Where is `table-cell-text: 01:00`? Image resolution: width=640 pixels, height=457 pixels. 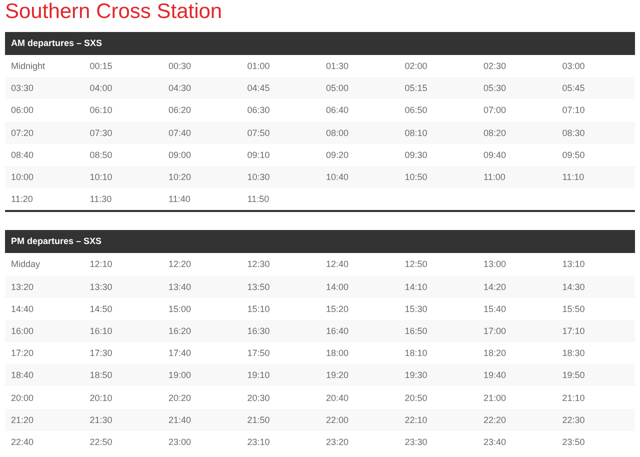 table-cell-text: 01:00 is located at coordinates (258, 66).